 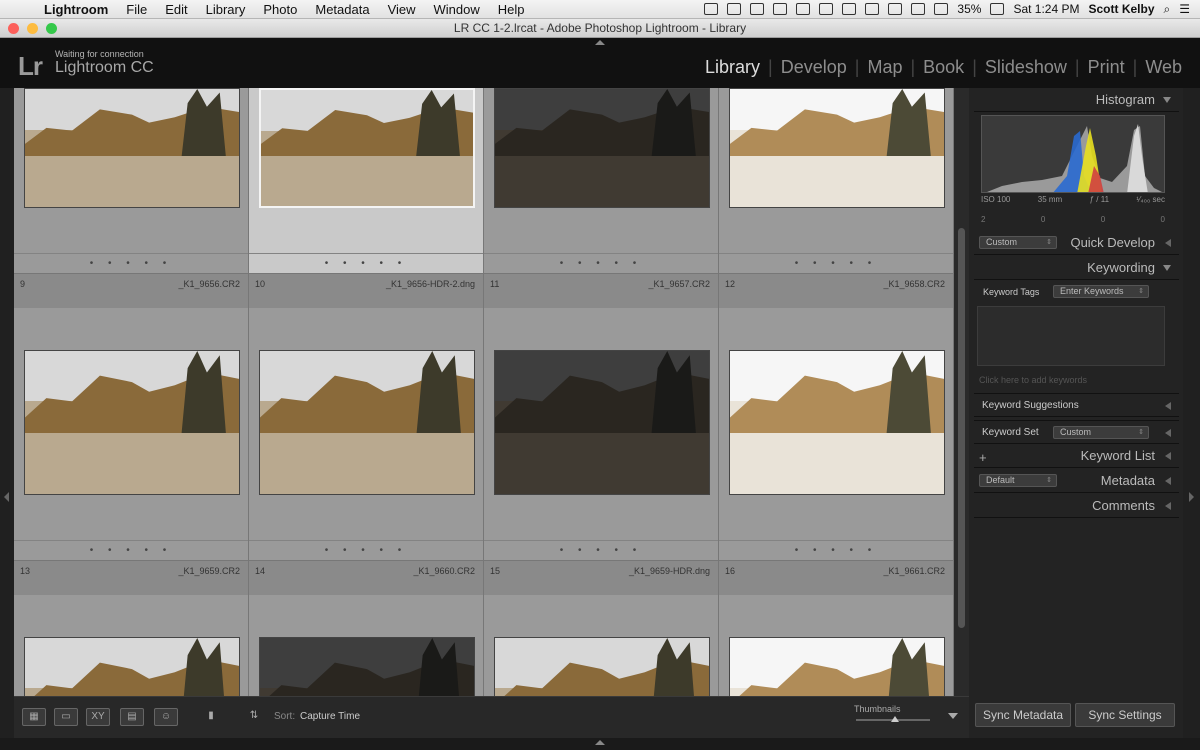 I want to click on comments-header: Comments, so click(x=1076, y=506).